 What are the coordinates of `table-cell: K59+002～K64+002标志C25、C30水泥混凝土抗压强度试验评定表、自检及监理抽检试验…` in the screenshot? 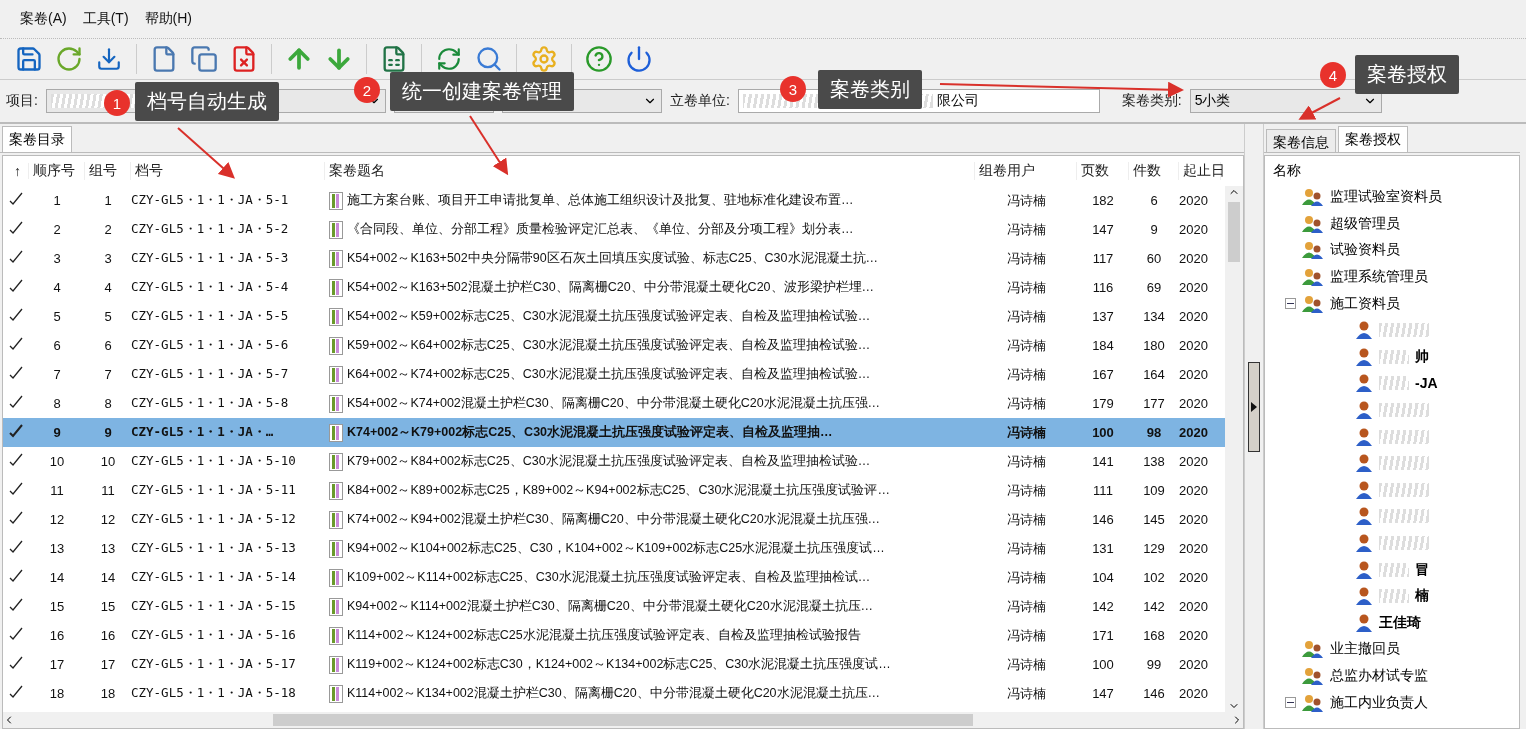 It's located at (609, 345).